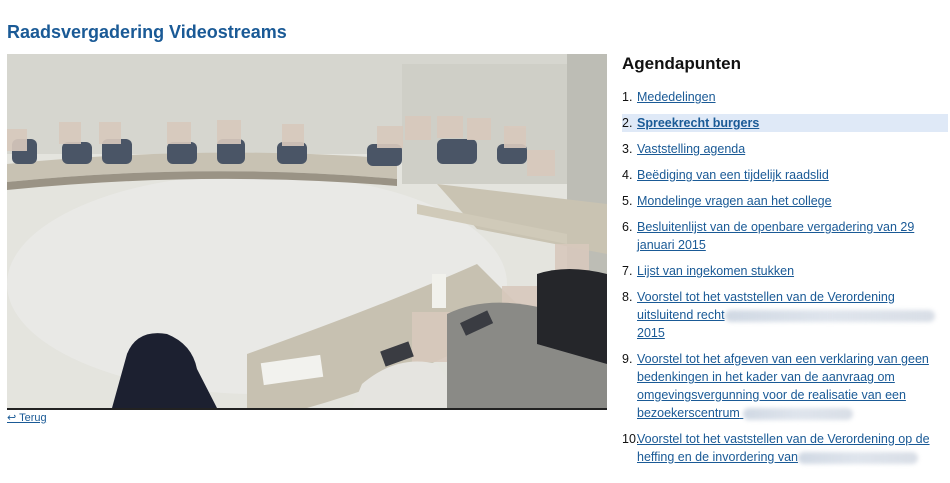  Describe the element at coordinates (147, 32) in the screenshot. I see `page-title: Raadsvergadering Videostreams` at that location.